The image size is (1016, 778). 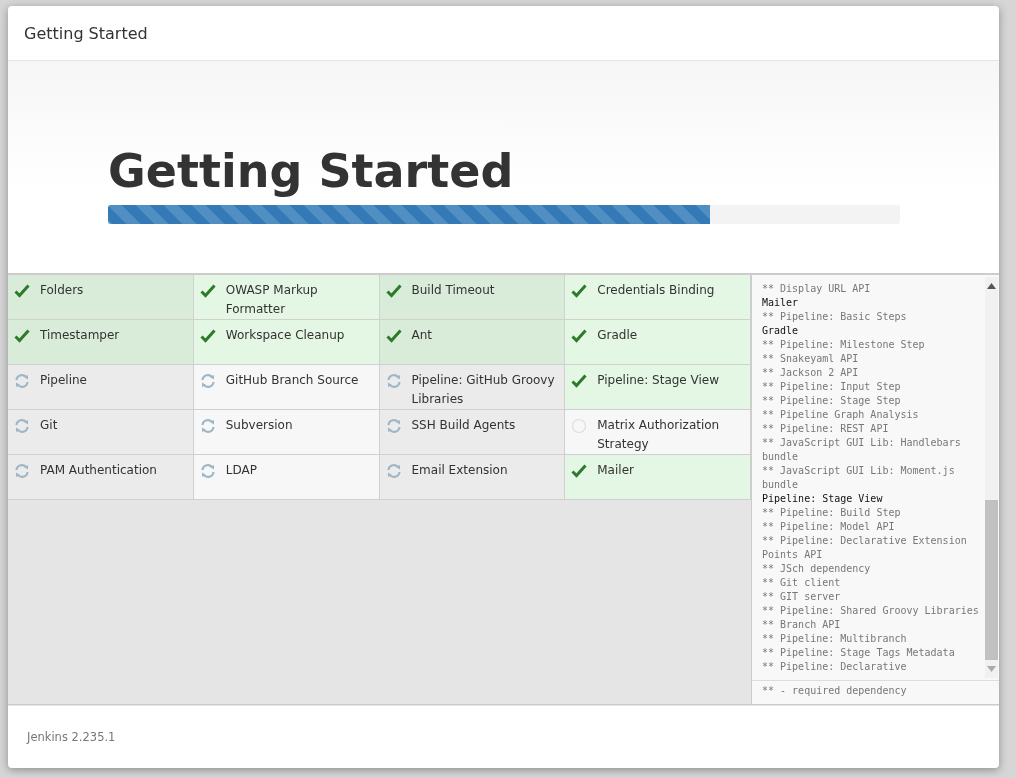 I want to click on plugin-name: Pipeline, so click(x=63, y=380).